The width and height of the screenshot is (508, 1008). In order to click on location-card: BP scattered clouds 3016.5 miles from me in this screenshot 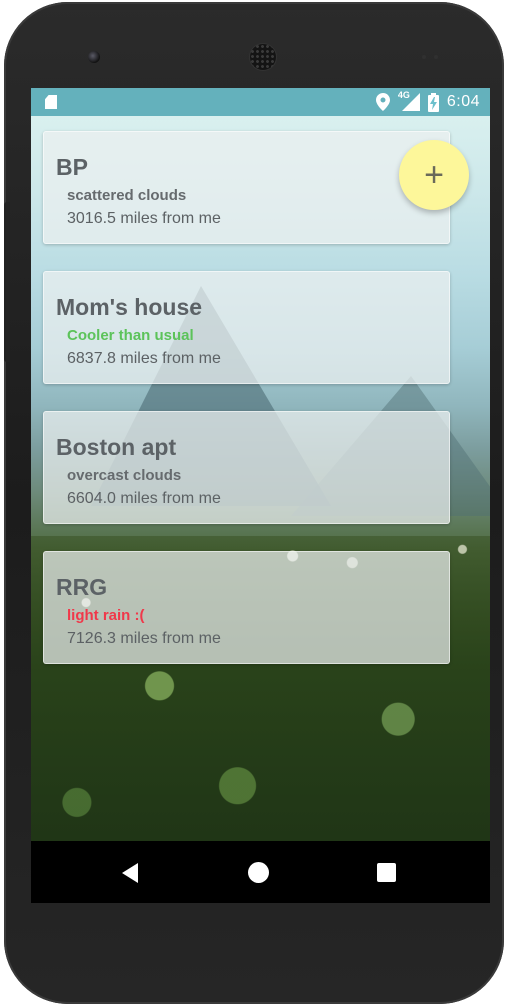, I will do `click(246, 187)`.